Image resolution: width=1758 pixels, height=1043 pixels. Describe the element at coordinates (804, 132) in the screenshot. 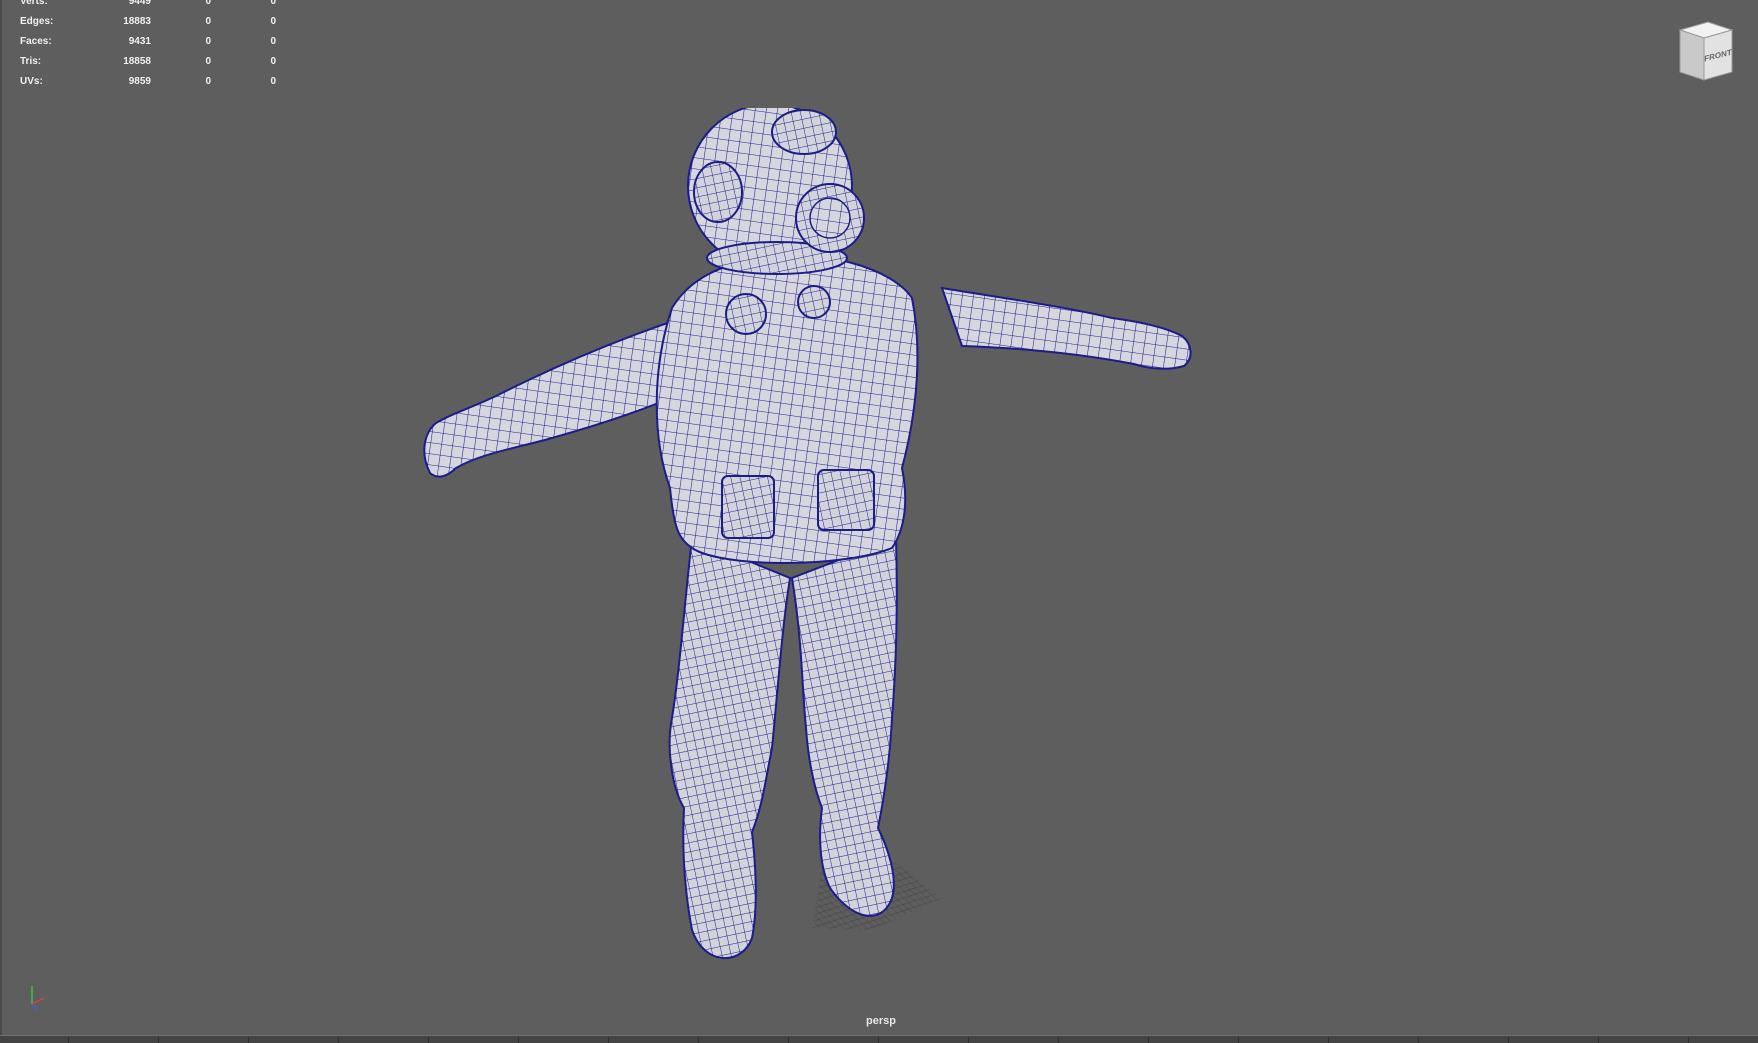

I see `helmet-top-port` at that location.